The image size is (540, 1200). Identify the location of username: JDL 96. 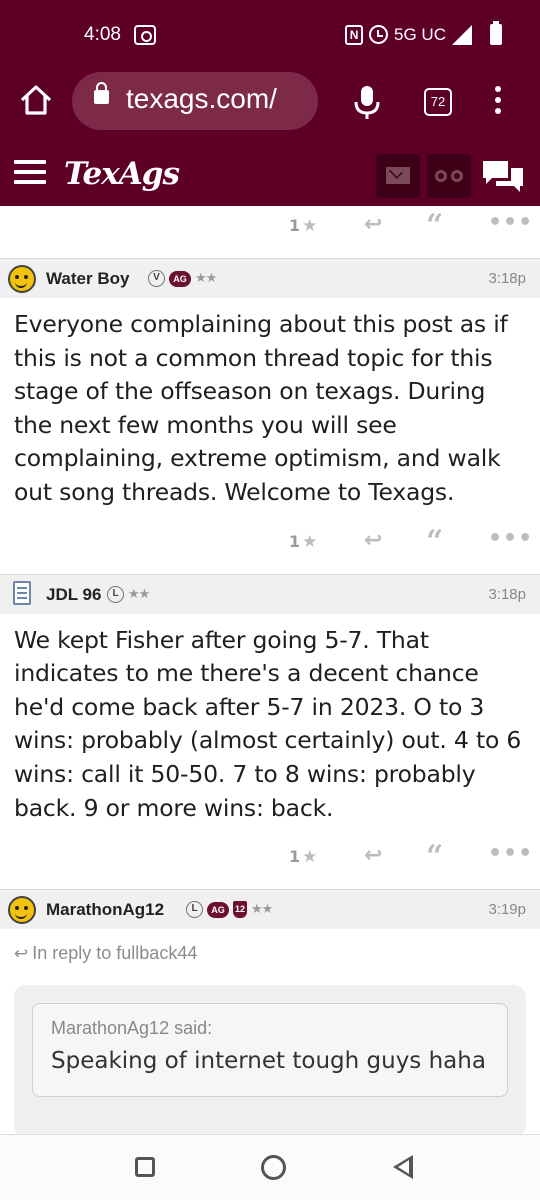
(73, 595).